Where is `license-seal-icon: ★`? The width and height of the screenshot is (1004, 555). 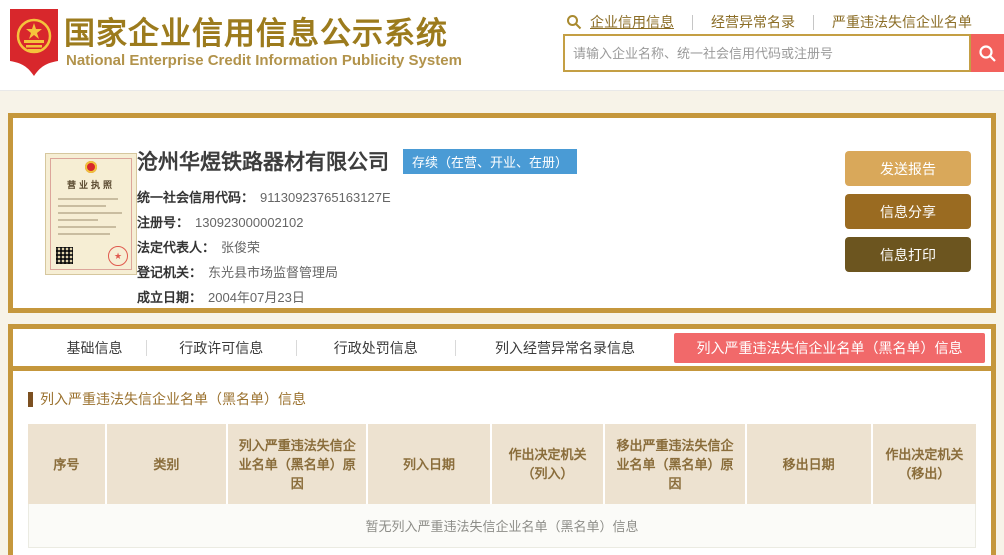
license-seal-icon: ★ is located at coordinates (118, 256).